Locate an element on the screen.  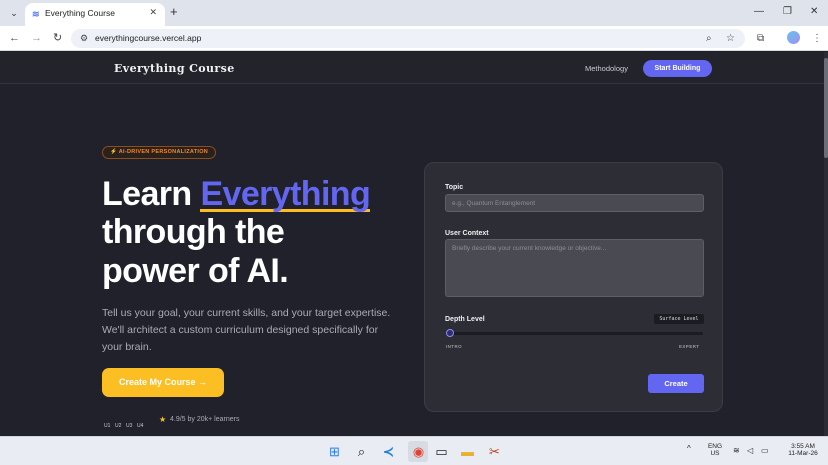
search-icon: ⌕ is located at coordinates (361, 451).